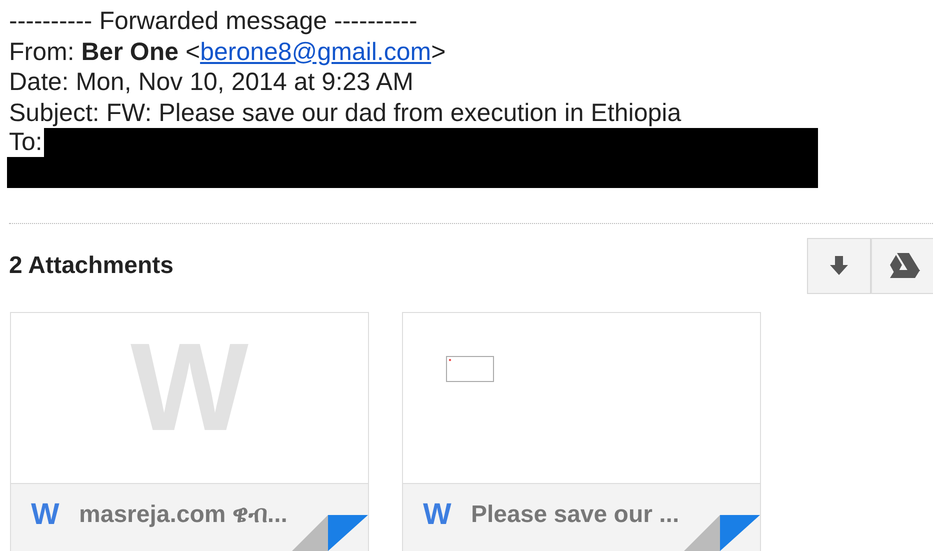  What do you see at coordinates (41, 52) in the screenshot?
I see `from-label: From:` at bounding box center [41, 52].